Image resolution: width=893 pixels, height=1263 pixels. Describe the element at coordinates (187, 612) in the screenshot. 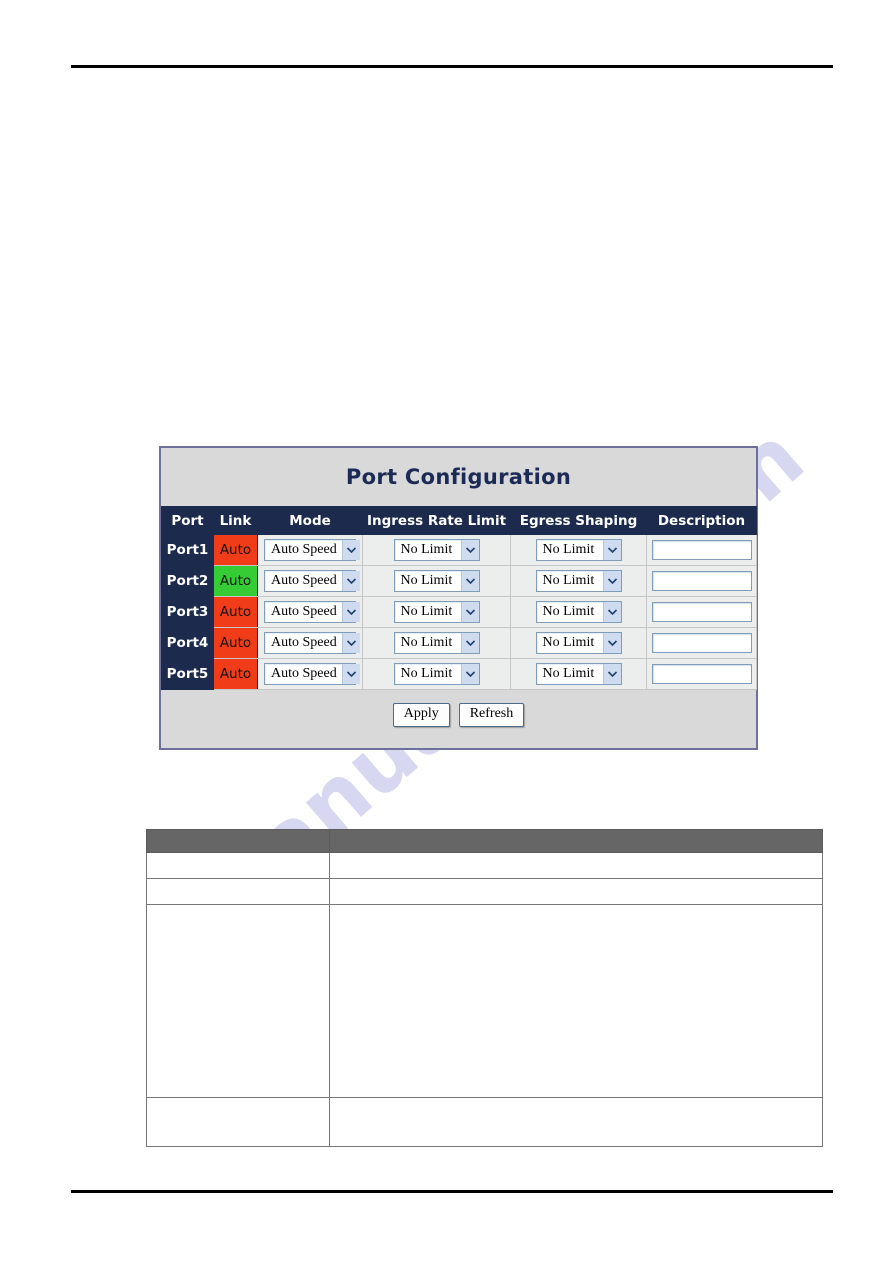

I see `cell-port: Port3` at that location.